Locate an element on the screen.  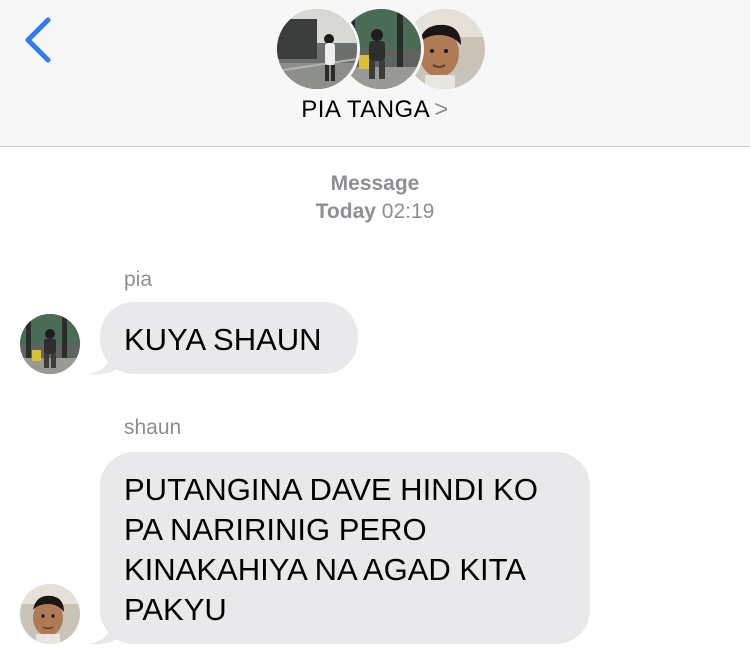
chevron-left-icon is located at coordinates (38, 40).